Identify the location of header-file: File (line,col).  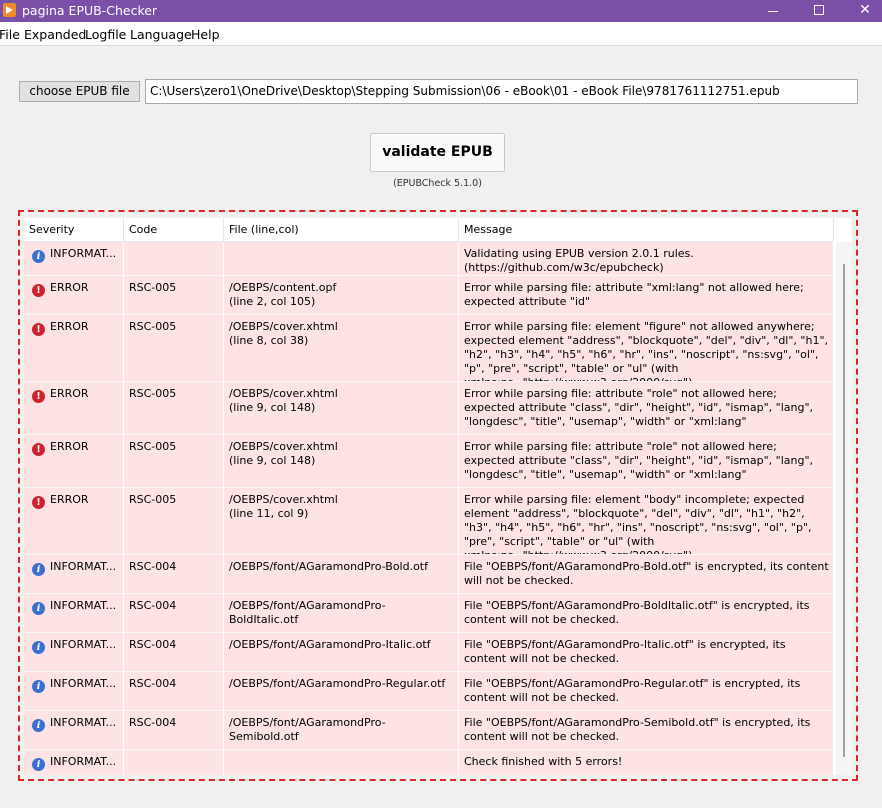
(341, 230).